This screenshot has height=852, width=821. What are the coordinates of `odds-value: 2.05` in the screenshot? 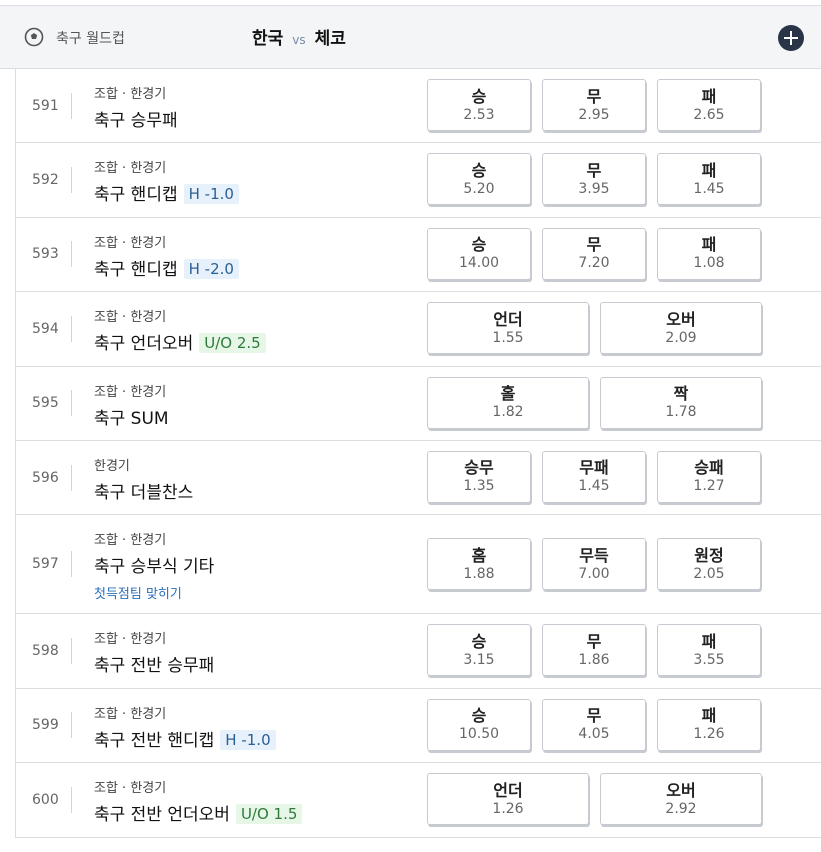 It's located at (709, 573).